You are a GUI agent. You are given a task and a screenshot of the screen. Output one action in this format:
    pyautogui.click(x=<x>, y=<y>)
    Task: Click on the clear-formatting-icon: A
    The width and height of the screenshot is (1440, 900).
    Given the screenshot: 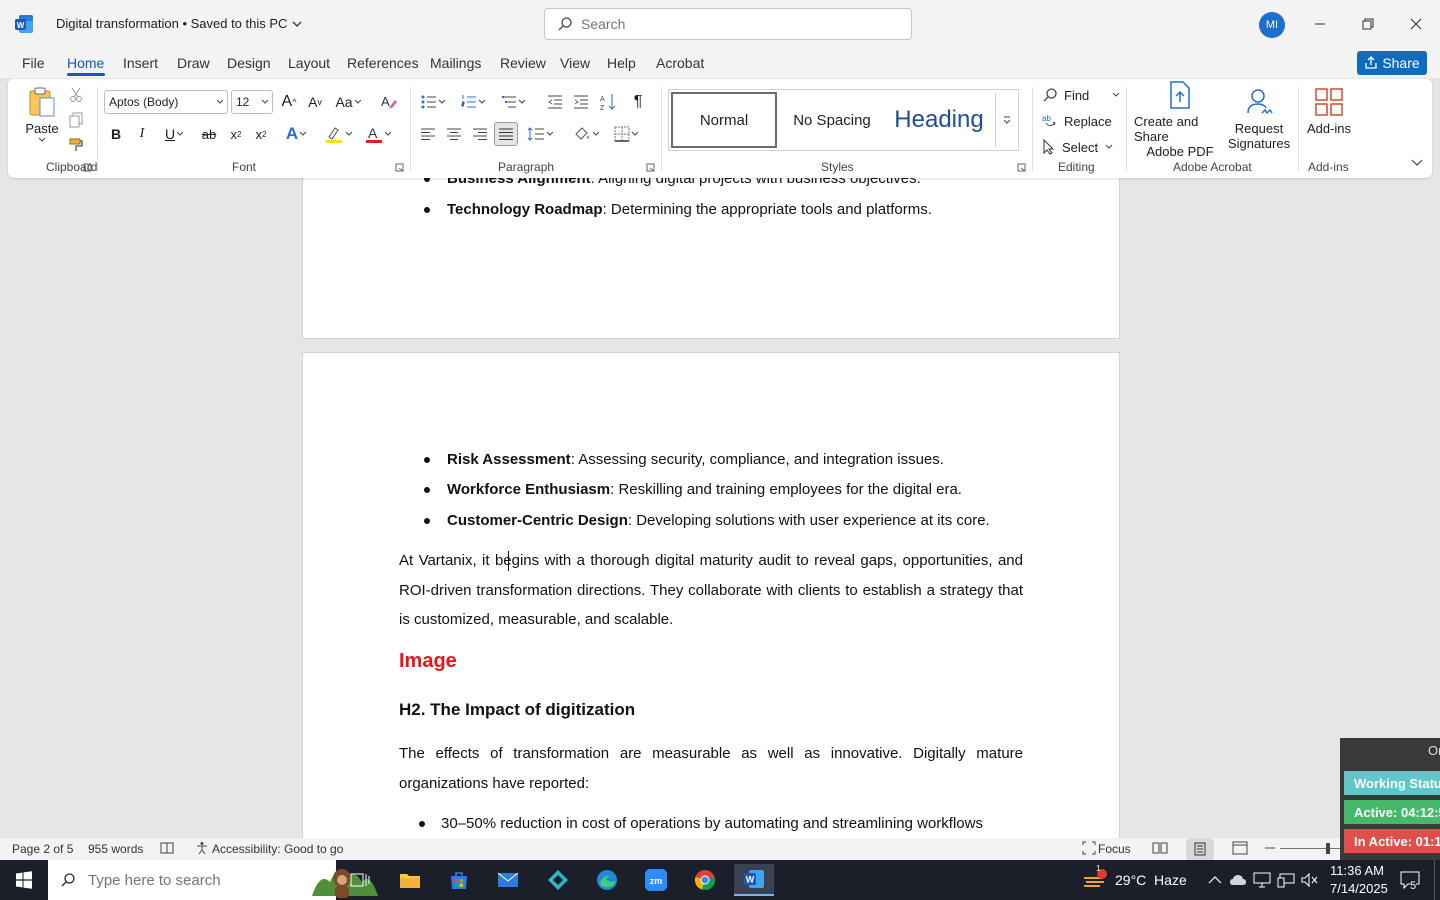 What is the action you would take?
    pyautogui.click(x=389, y=102)
    